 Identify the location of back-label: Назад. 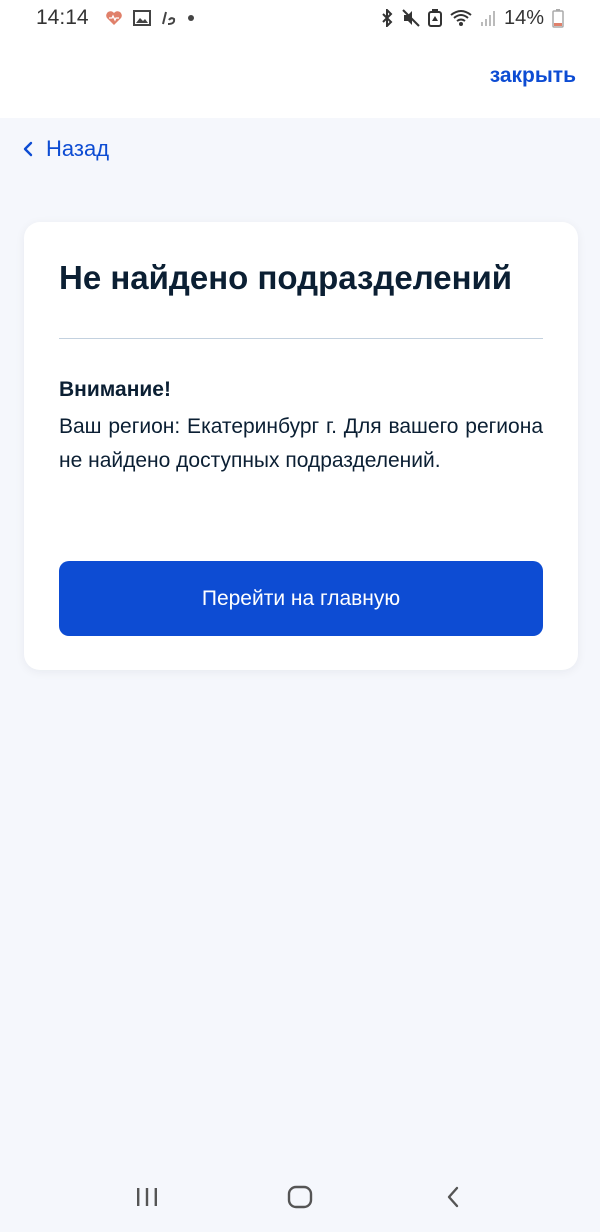
(78, 148).